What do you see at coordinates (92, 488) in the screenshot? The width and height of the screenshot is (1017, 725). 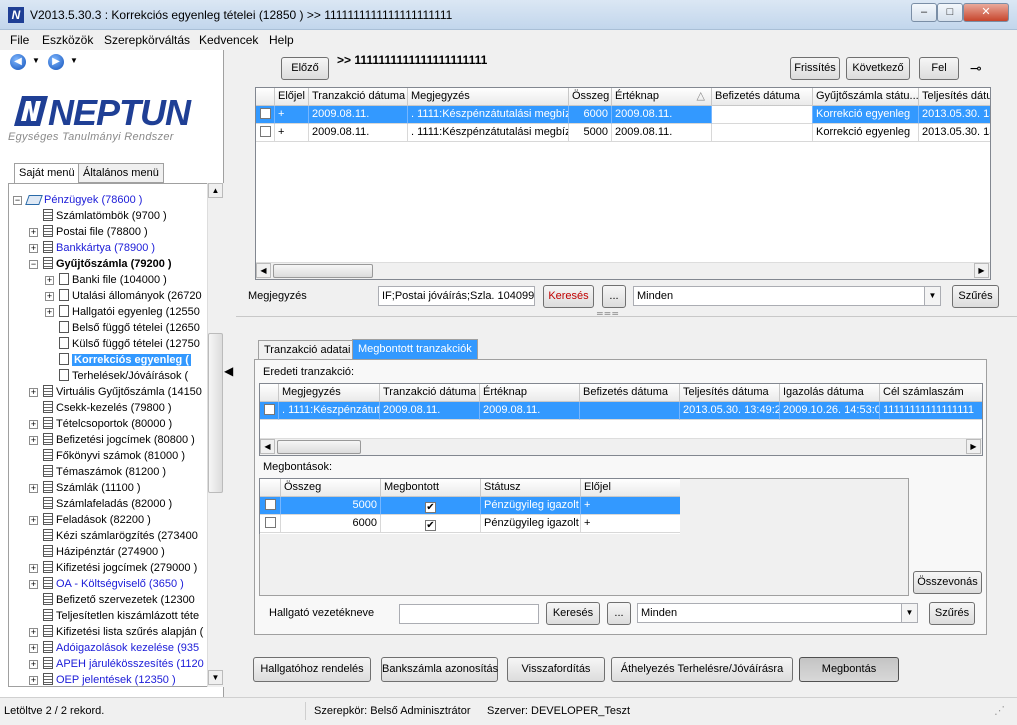 I see `tree-item: Számlák (11100 )` at bounding box center [92, 488].